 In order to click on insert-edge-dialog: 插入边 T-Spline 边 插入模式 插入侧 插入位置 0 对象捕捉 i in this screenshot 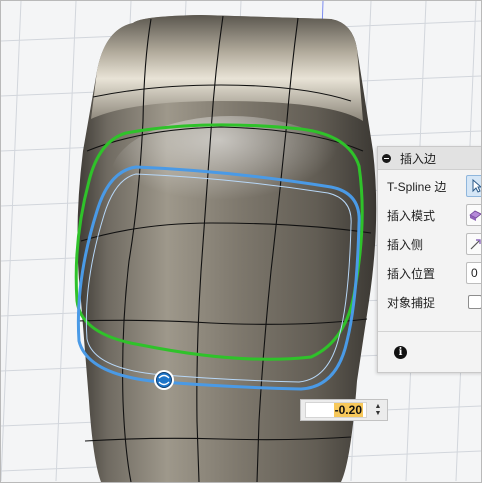, I will do `click(429, 259)`.